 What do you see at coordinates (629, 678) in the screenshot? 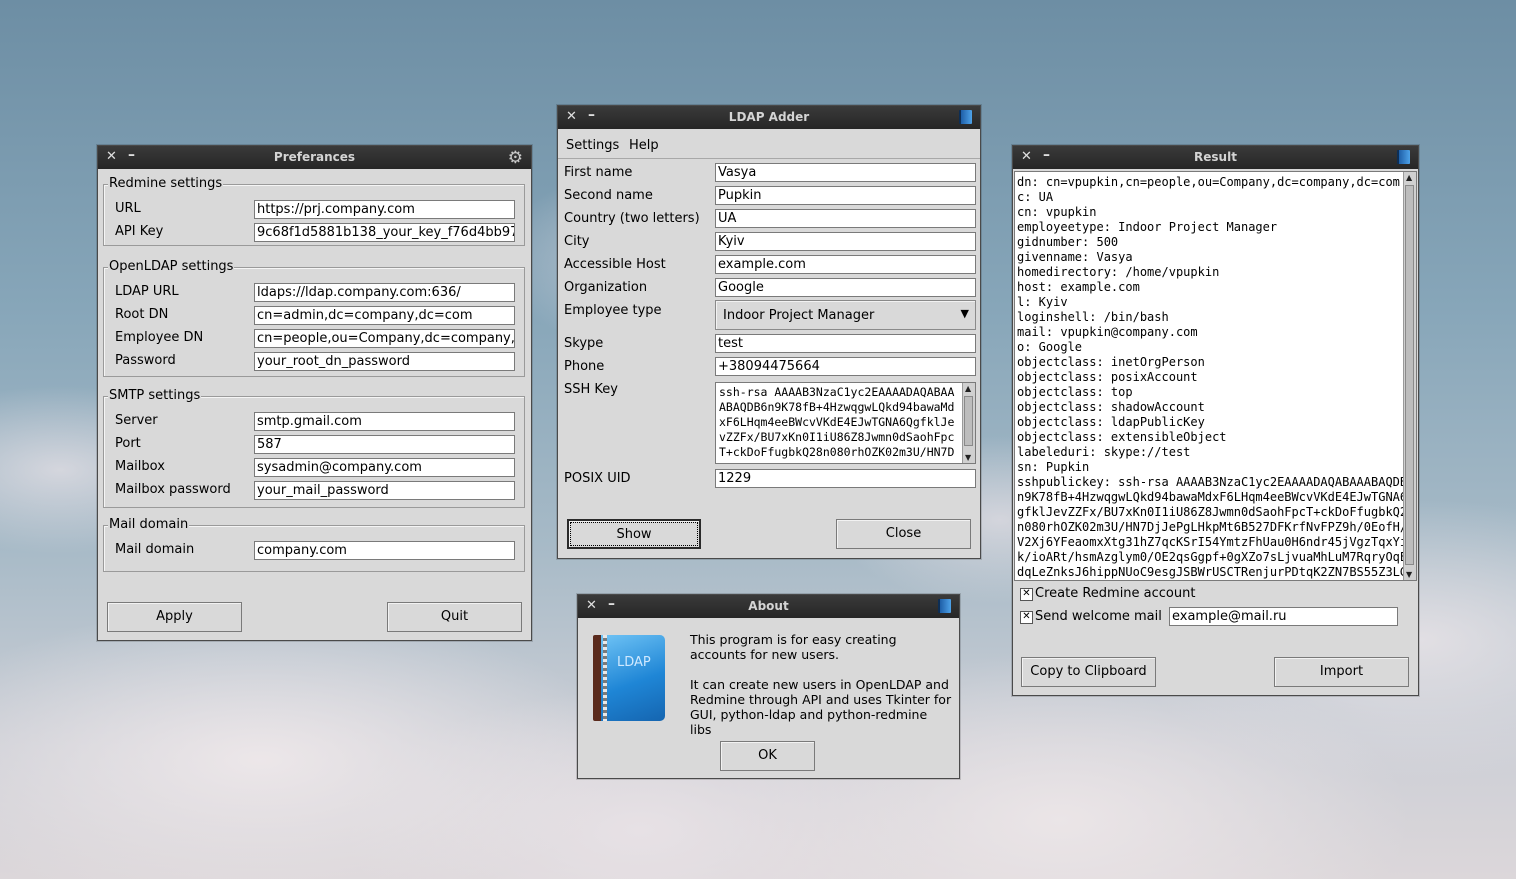
I see `ldap-book-icon: LDAP` at bounding box center [629, 678].